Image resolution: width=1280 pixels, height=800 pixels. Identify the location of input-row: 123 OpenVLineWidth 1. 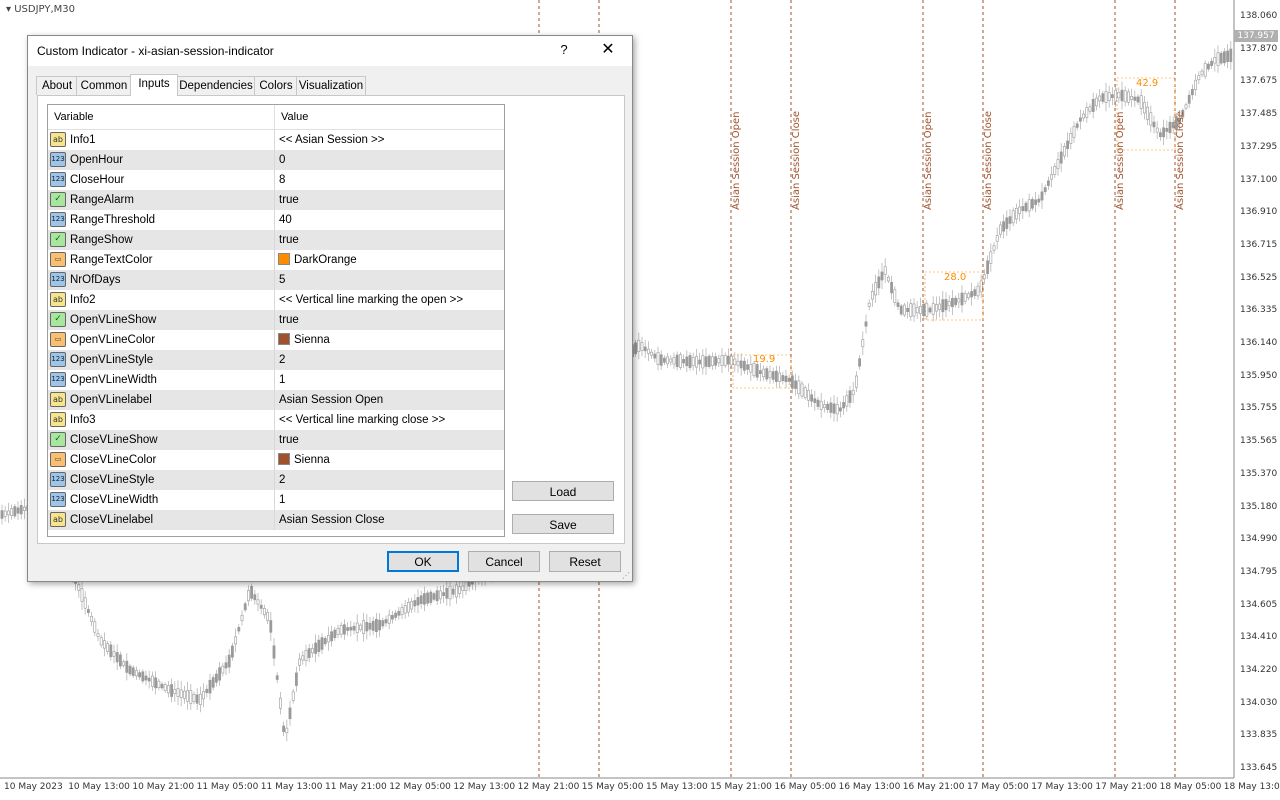
(276, 380).